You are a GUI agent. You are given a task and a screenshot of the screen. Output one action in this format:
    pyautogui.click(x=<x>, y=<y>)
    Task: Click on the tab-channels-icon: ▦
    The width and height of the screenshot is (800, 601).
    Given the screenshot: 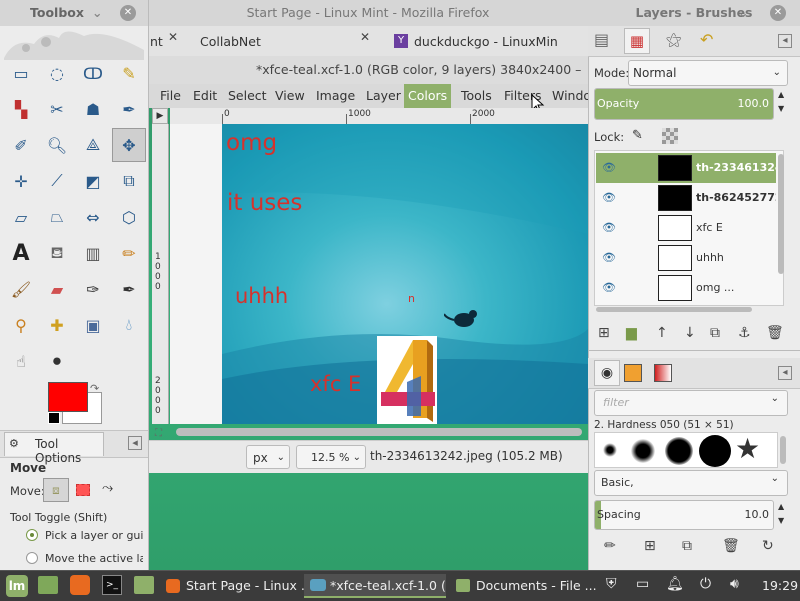 What is the action you would take?
    pyautogui.click(x=637, y=41)
    